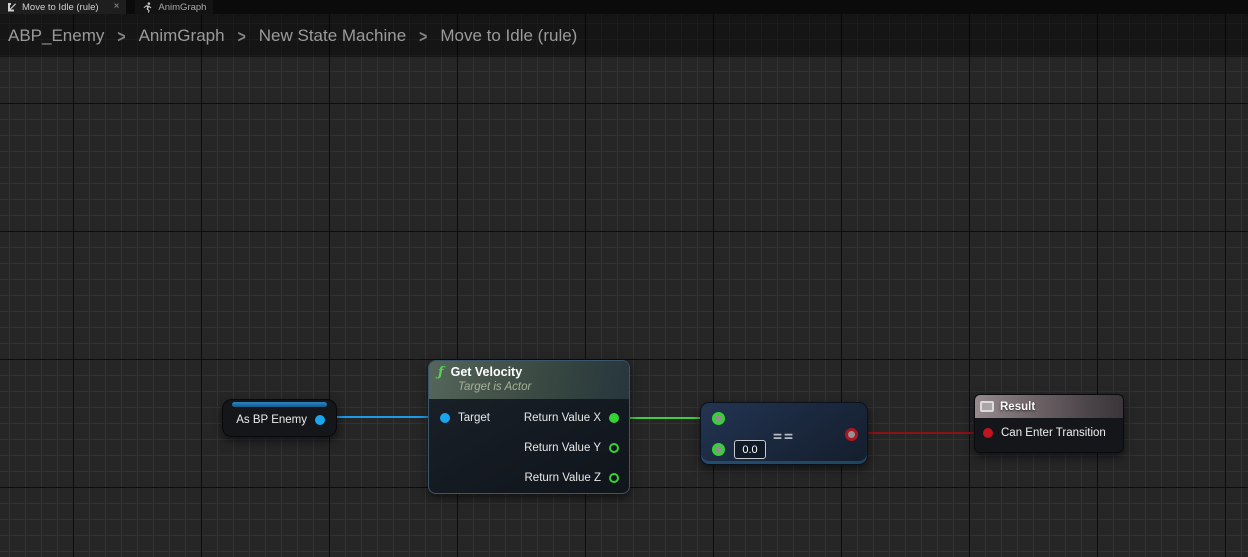 This screenshot has width=1248, height=557. Describe the element at coordinates (851, 434) in the screenshot. I see `equals-output-pin` at that location.